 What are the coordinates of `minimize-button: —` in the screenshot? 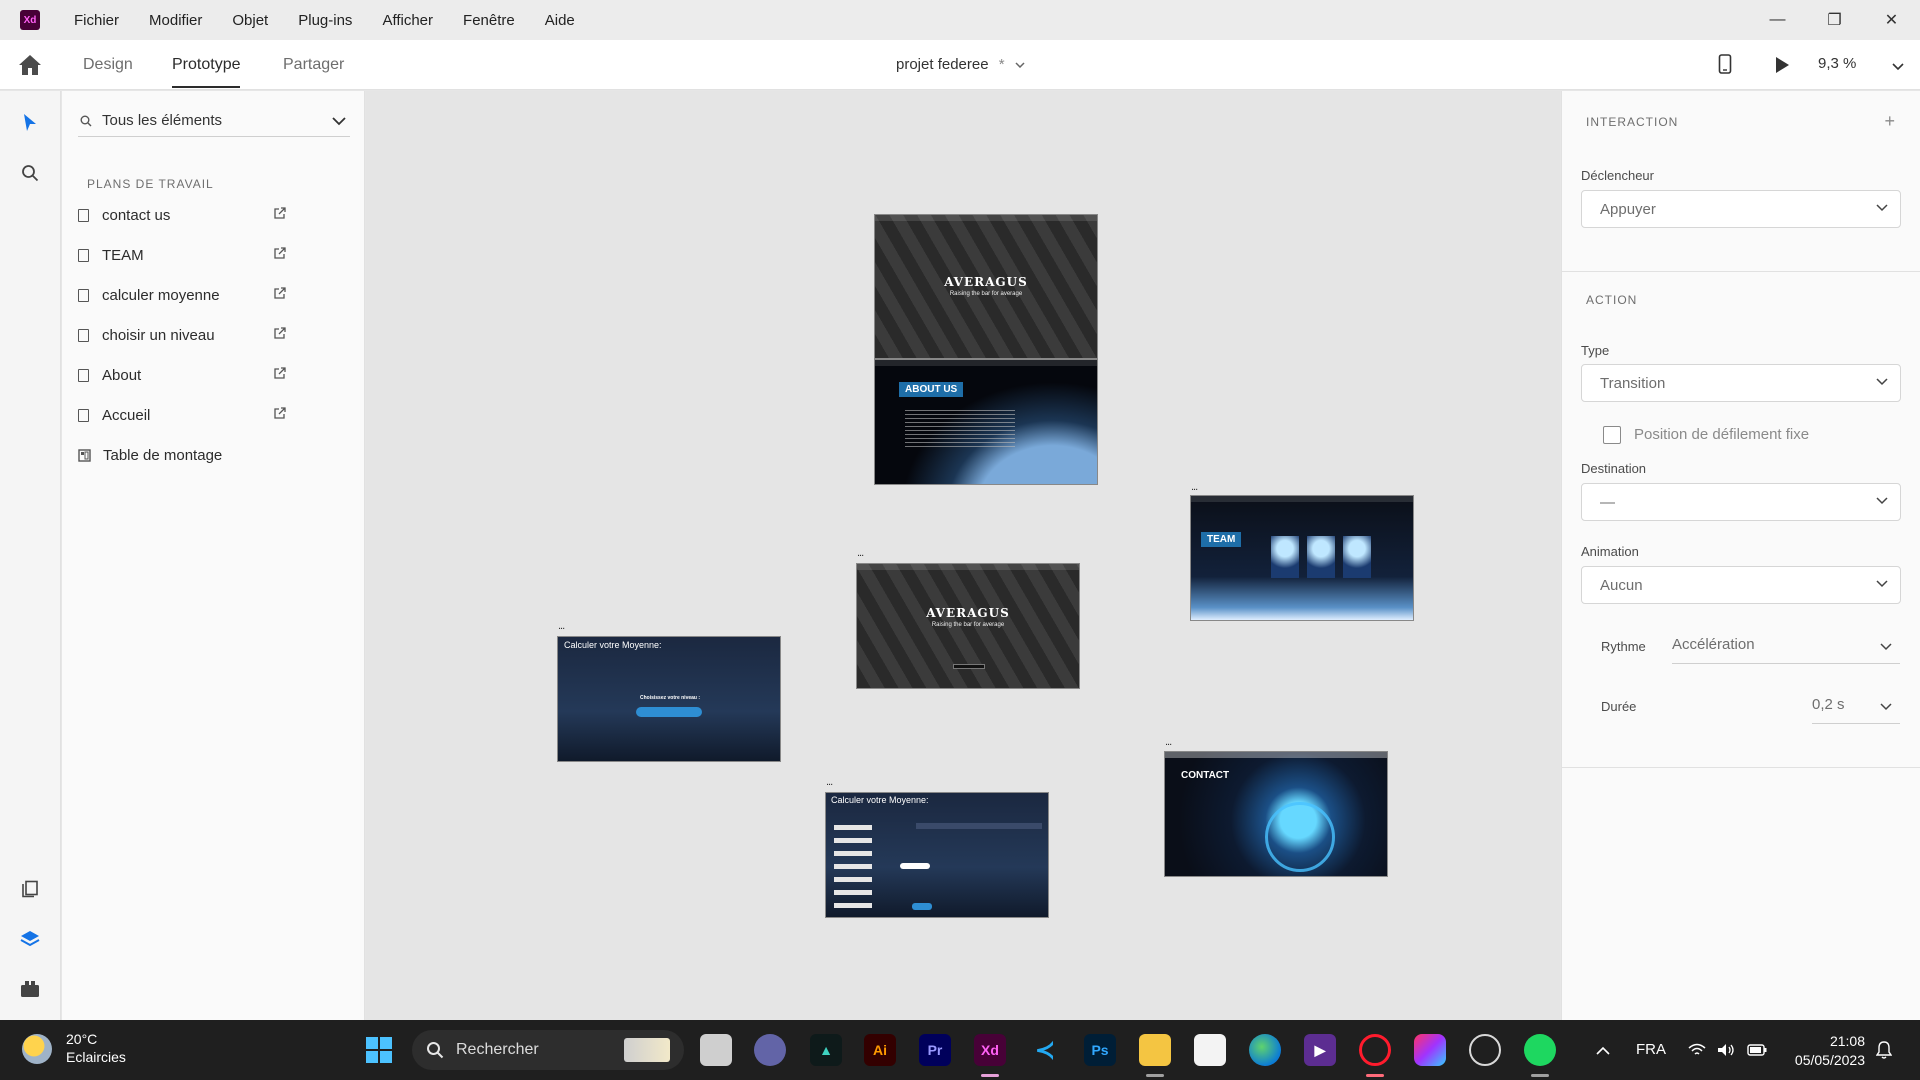 It's located at (1777, 20).